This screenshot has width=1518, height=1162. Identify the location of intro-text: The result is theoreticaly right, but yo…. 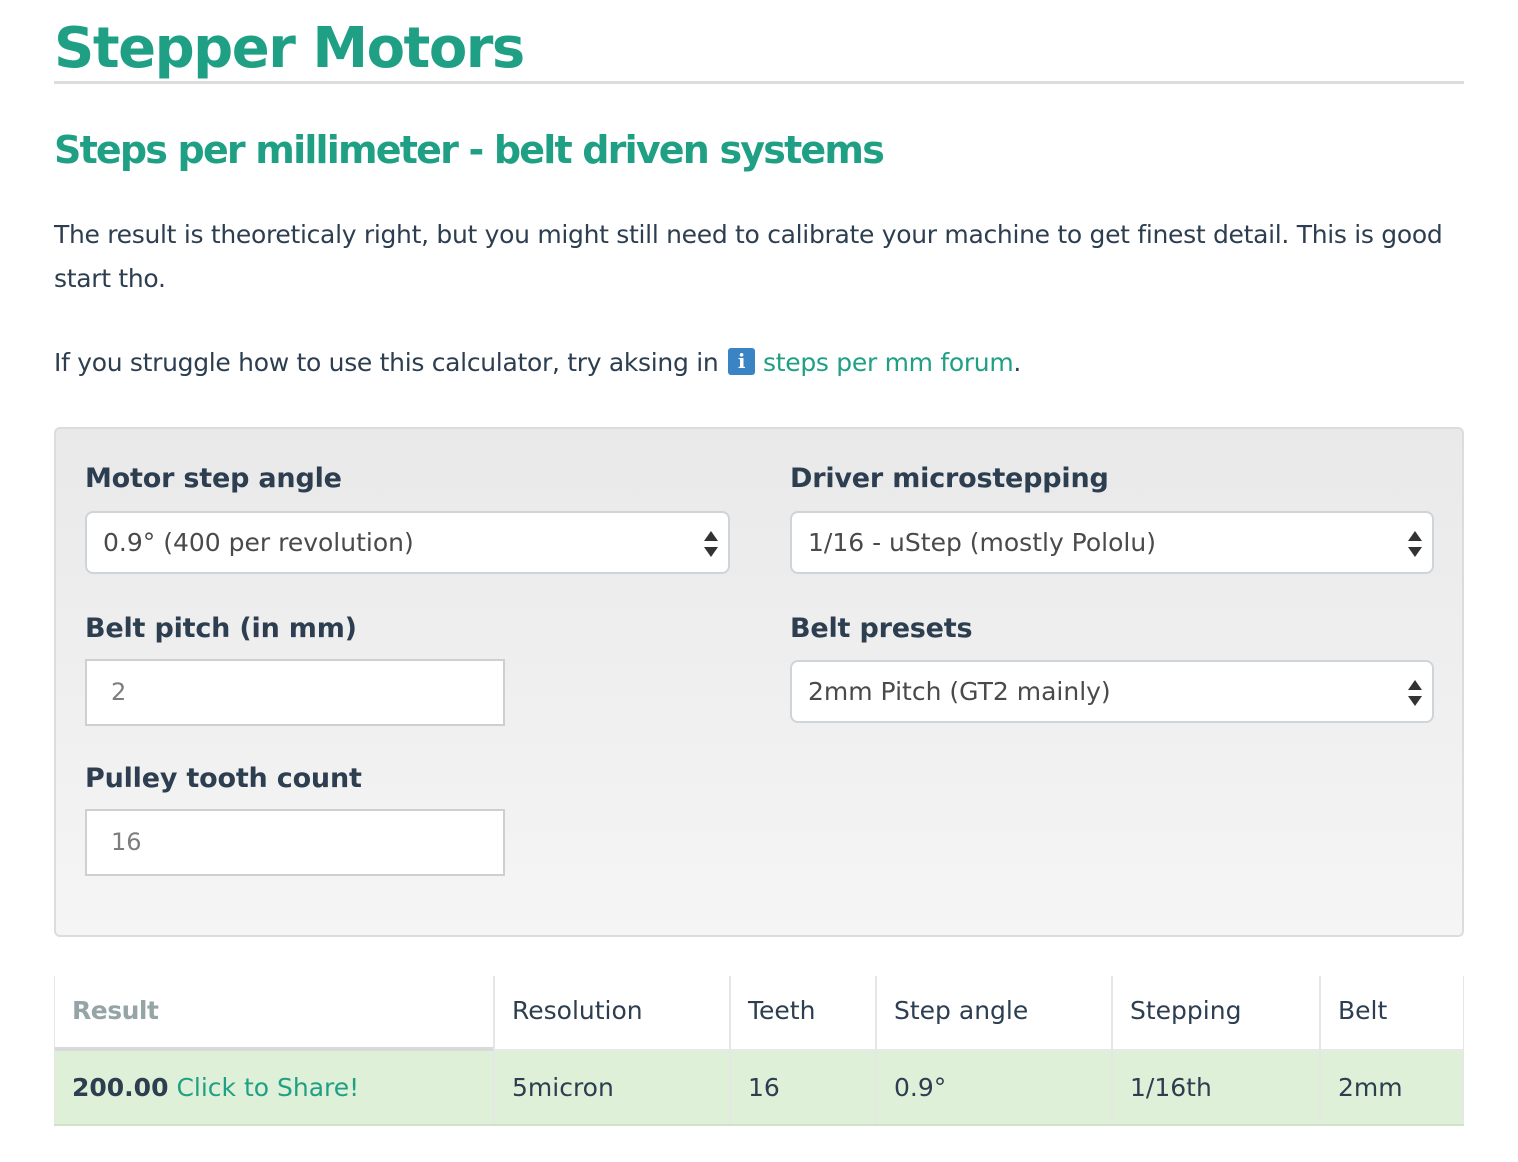
(748, 256).